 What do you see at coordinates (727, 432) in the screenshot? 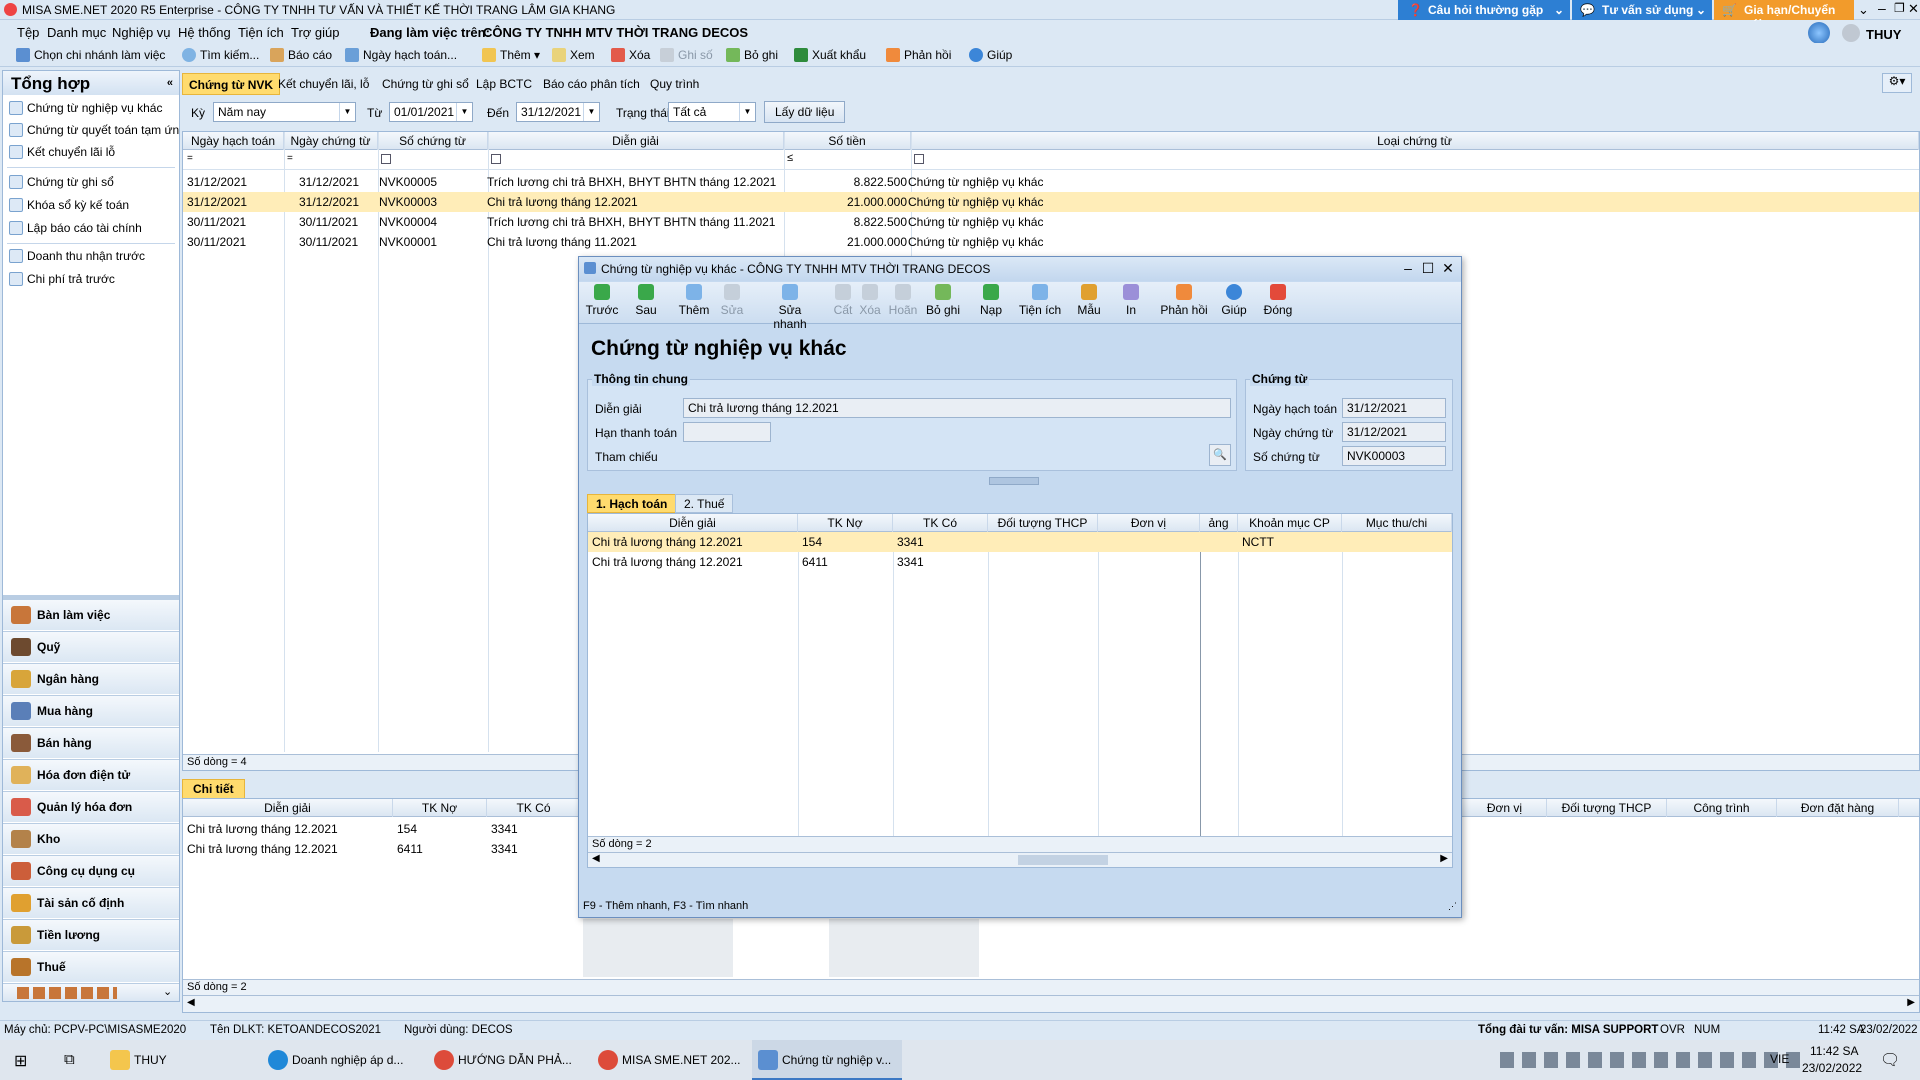
I see `due-input` at bounding box center [727, 432].